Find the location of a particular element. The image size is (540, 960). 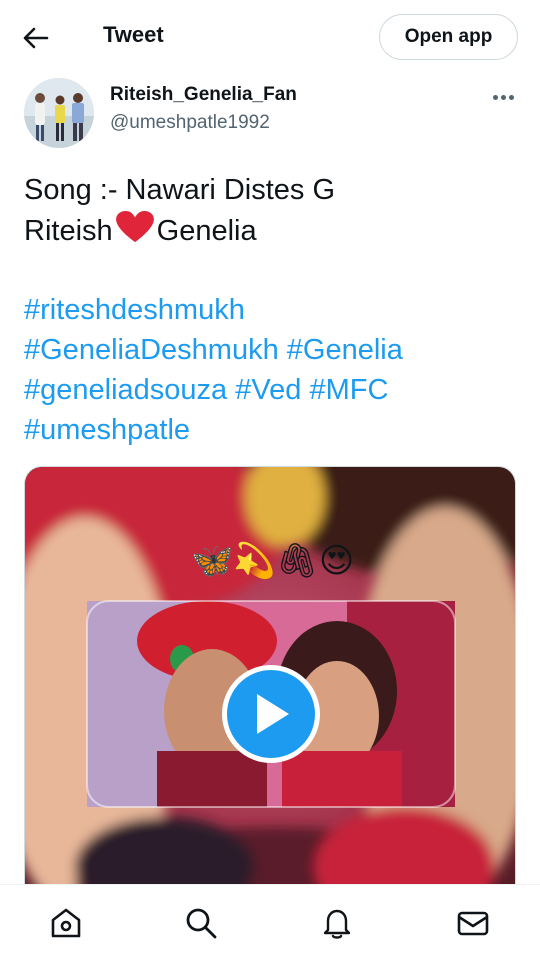

hashtag-line: #riteshdeshmukh is located at coordinates (274, 310).